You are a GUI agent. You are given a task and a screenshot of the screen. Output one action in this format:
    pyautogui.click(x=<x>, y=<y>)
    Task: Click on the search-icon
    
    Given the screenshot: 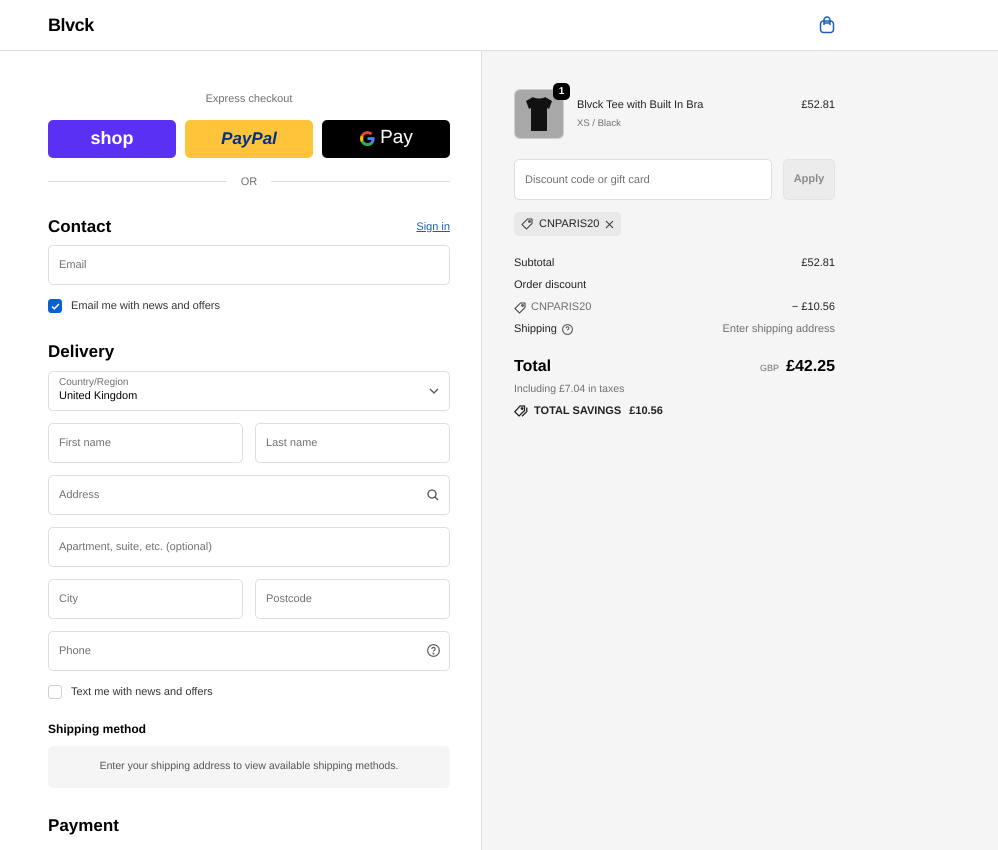 What is the action you would take?
    pyautogui.click(x=433, y=494)
    